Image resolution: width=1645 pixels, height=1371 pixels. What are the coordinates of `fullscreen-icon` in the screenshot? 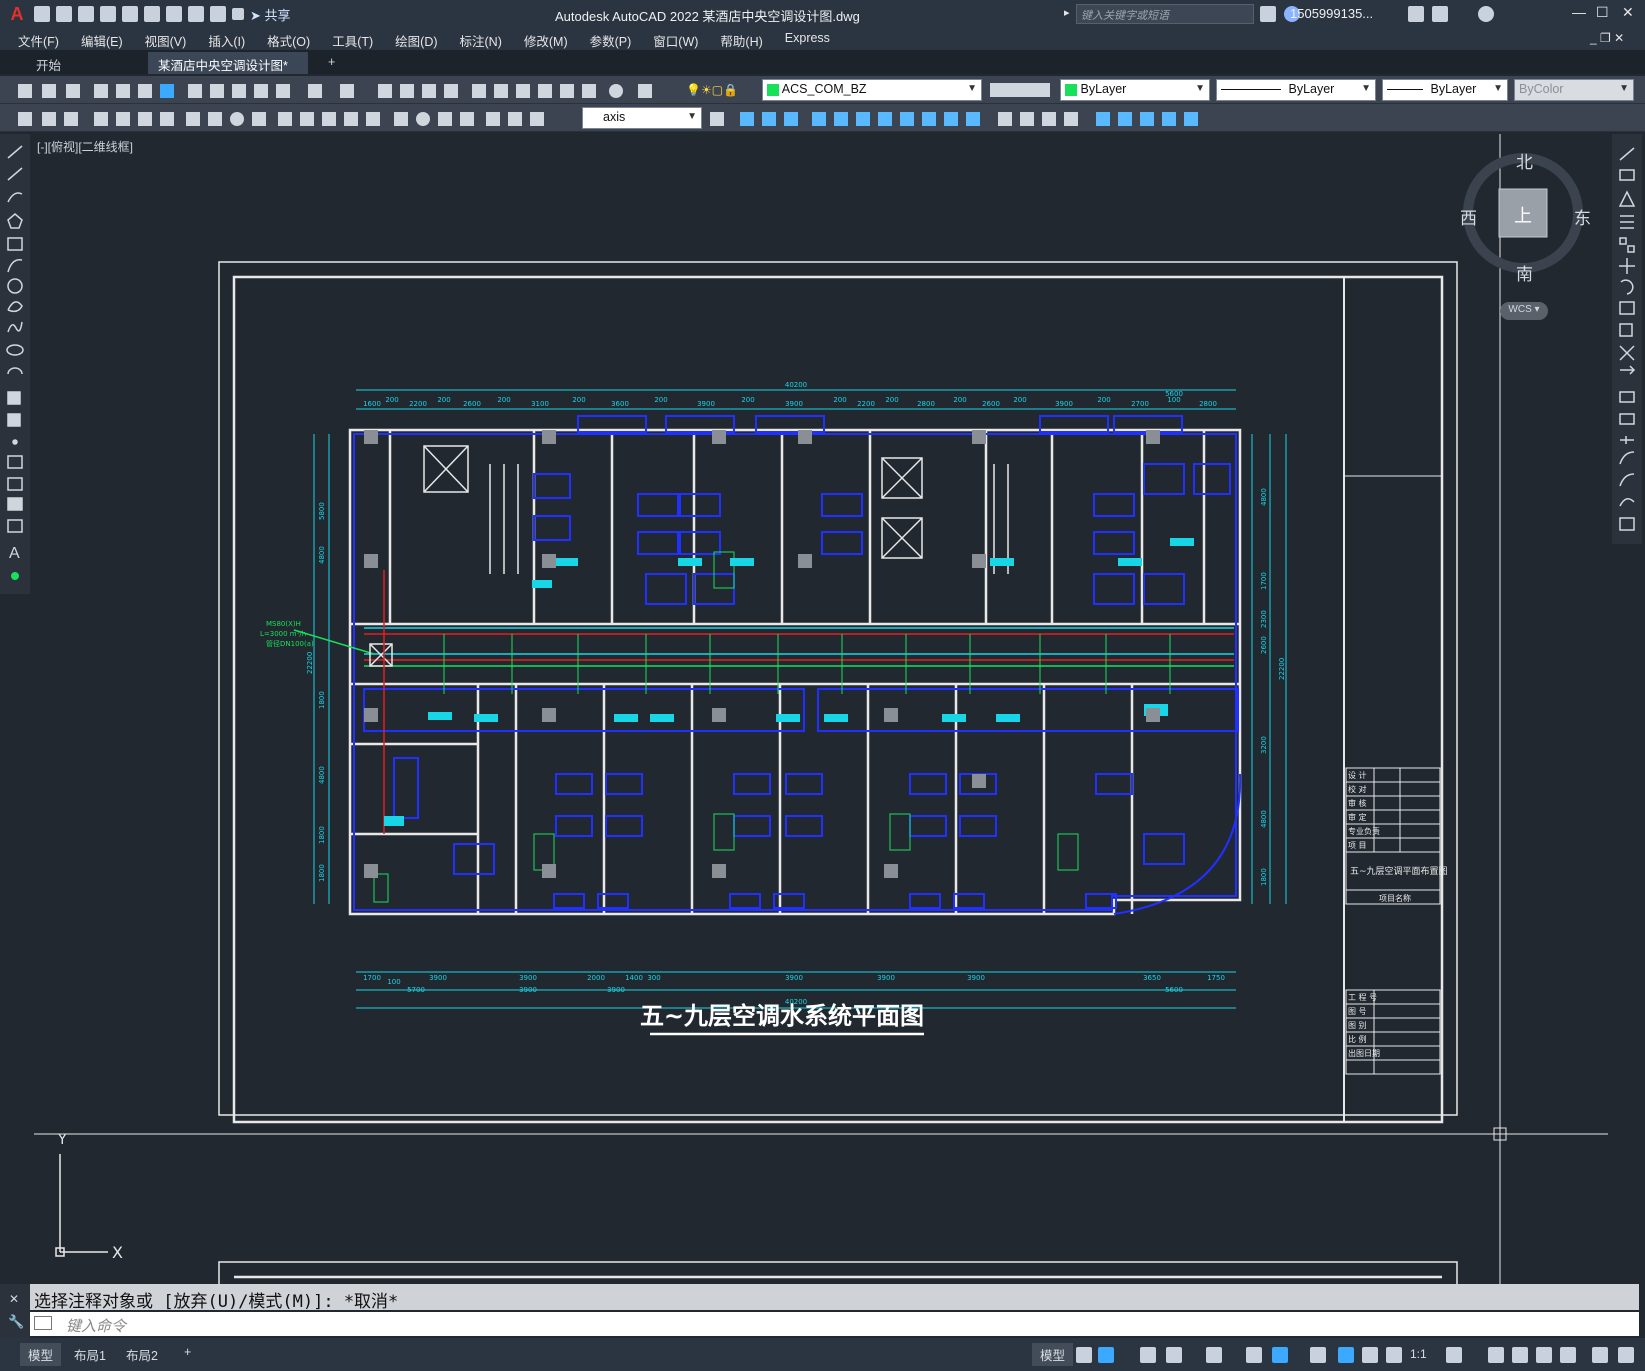 It's located at (1600, 1355).